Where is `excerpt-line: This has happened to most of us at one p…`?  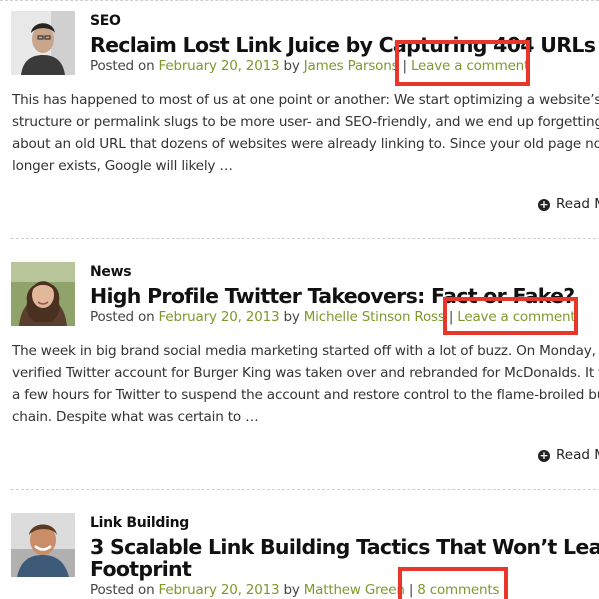 excerpt-line: This has happened to most of us at one p… is located at coordinates (305, 100).